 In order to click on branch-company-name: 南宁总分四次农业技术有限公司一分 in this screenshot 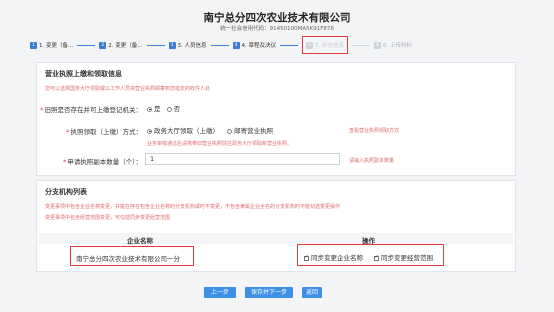, I will do `click(128, 259)`.